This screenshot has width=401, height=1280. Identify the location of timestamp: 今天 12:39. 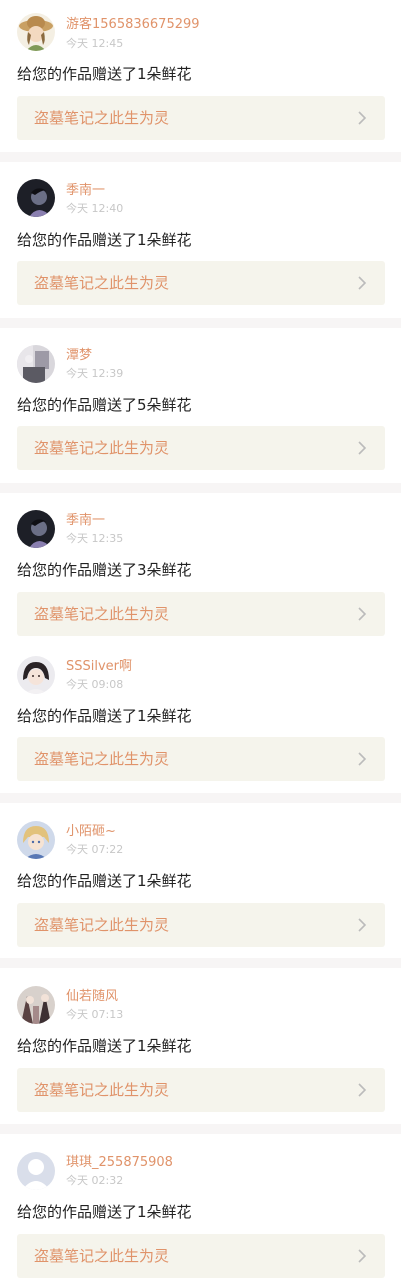
(95, 373).